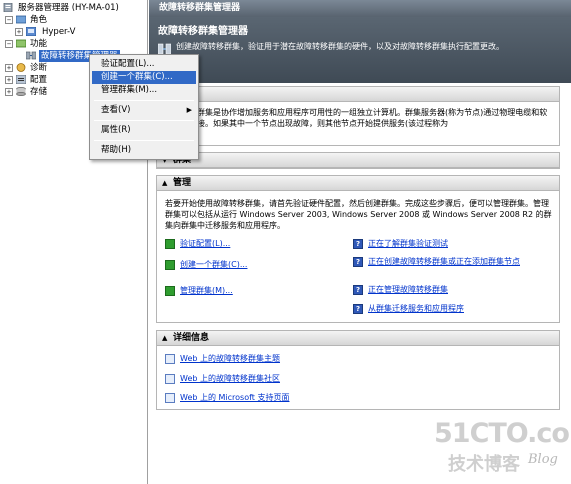 Image resolution: width=571 pixels, height=484 pixels. I want to click on menu-item-label: 查看(V), so click(116, 110).